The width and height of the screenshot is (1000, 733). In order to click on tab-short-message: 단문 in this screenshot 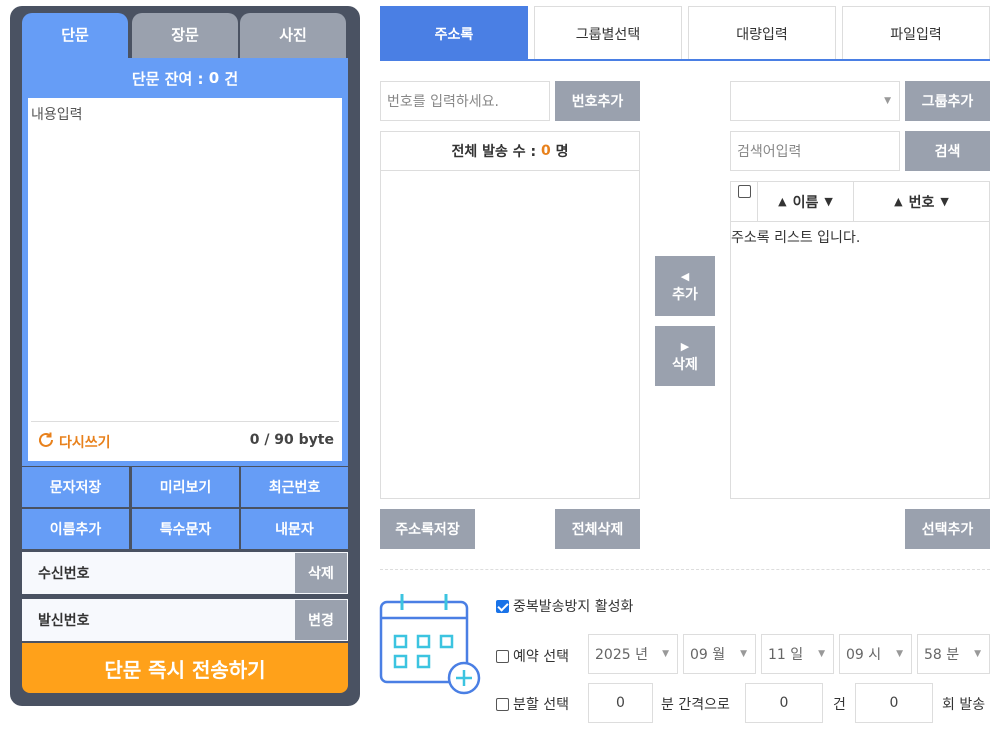, I will do `click(75, 36)`.